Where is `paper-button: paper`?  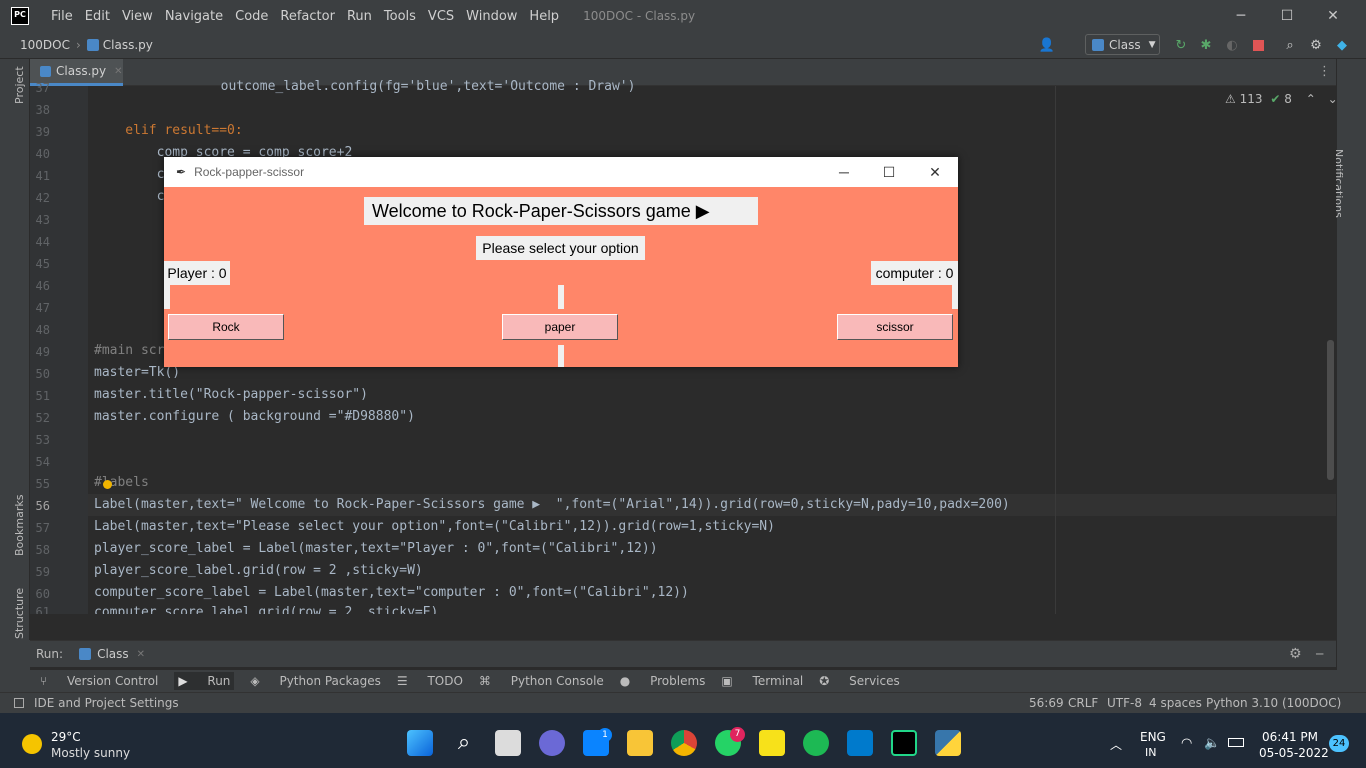
paper-button: paper is located at coordinates (560, 327).